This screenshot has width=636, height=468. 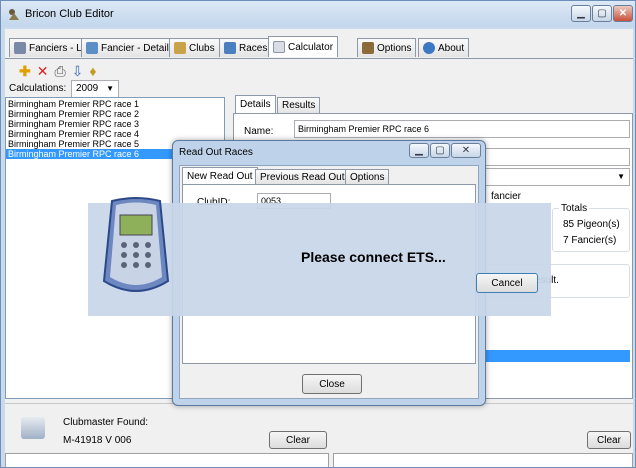 I want to click on tab-label: New Read Out, so click(x=220, y=176).